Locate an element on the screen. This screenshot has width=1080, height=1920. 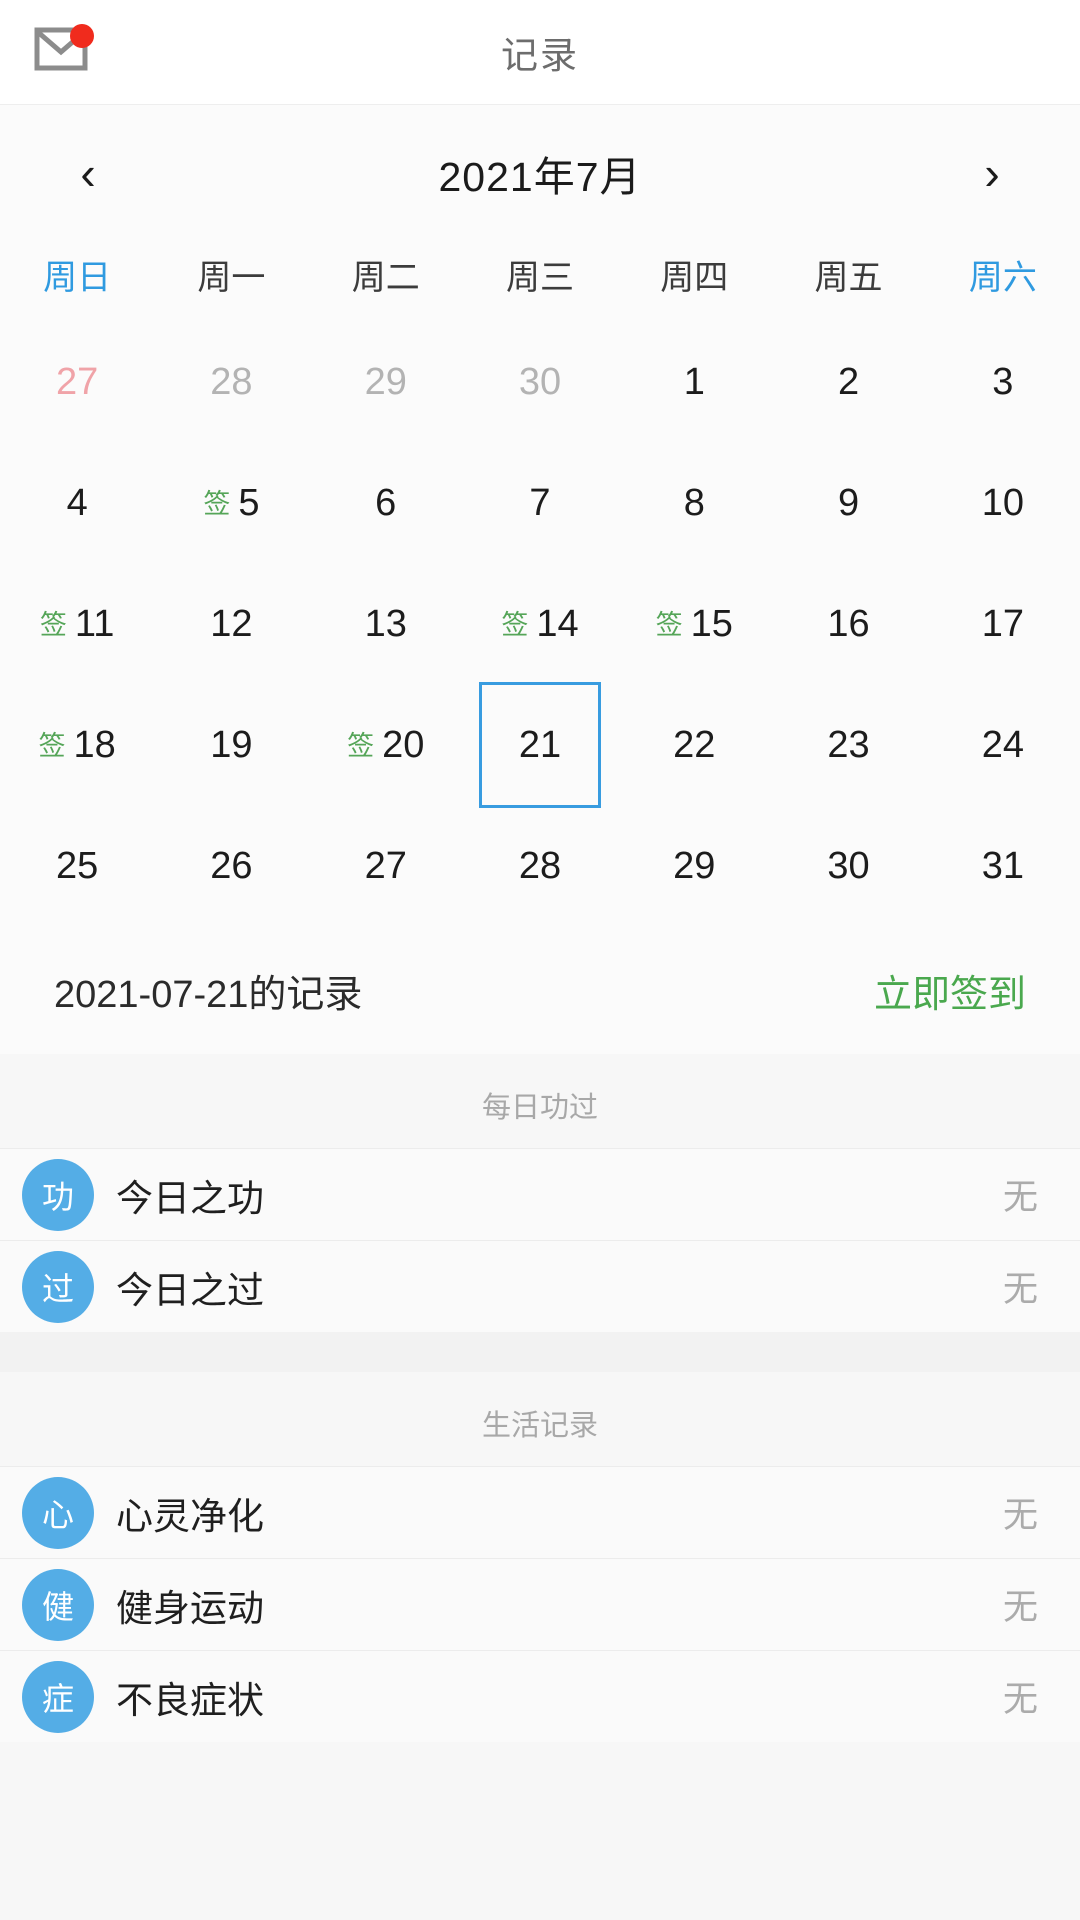
record-row: 过今日之过 无 is located at coordinates (540, 1286).